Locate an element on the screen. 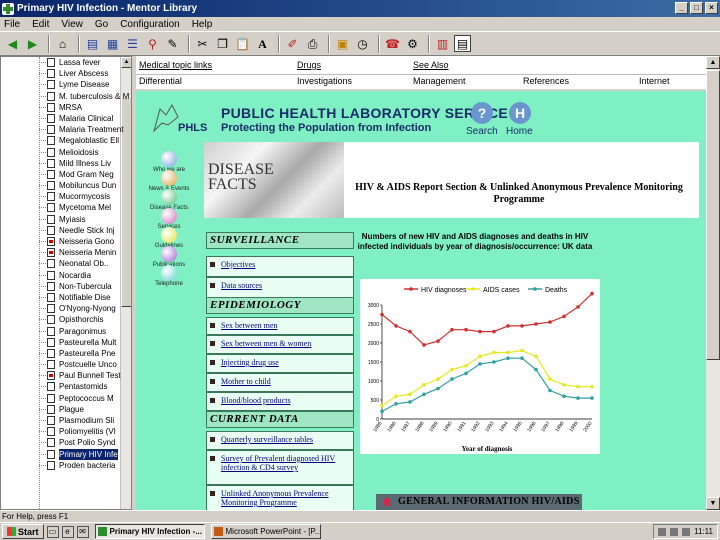 The image size is (720, 540). volume-icon is located at coordinates (686, 531).